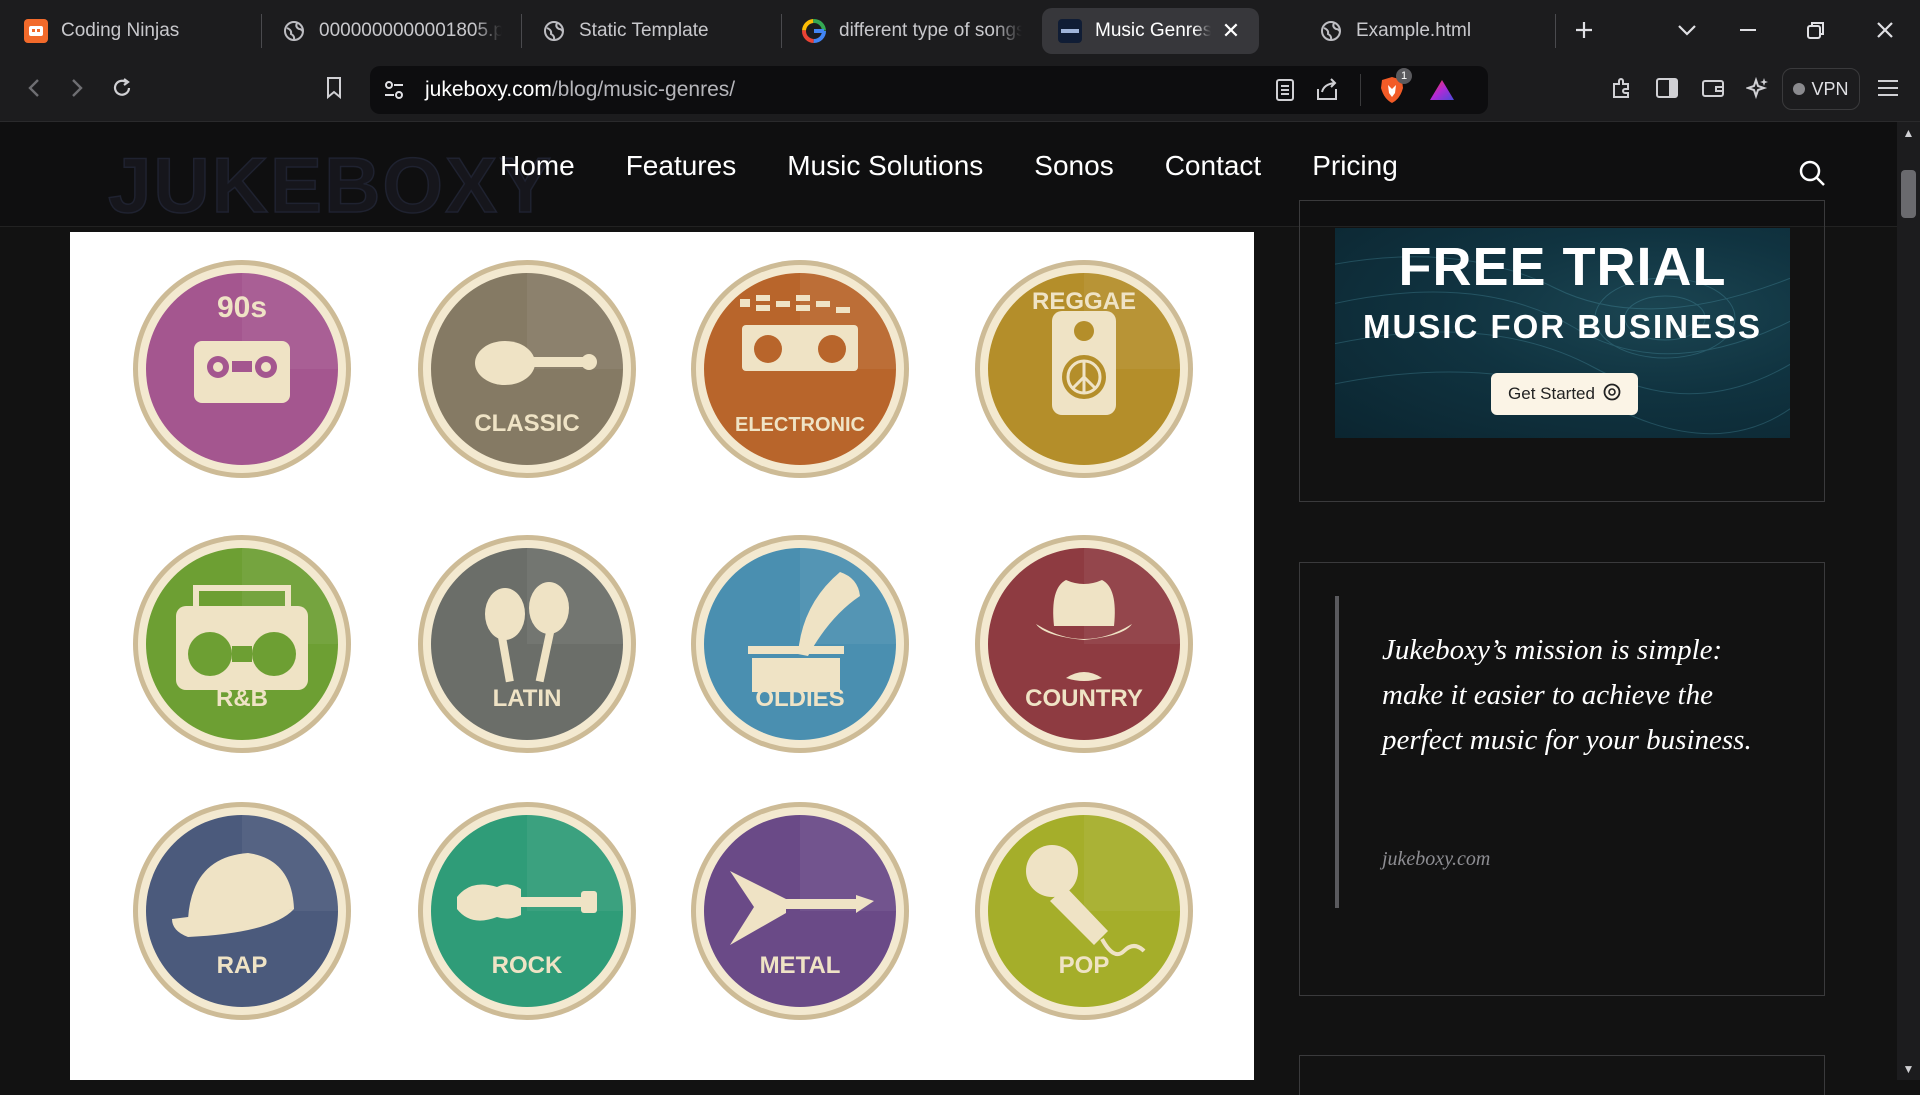 This screenshot has width=1920, height=1095. What do you see at coordinates (526, 423) in the screenshot?
I see `genre-label: CLASSIC` at bounding box center [526, 423].